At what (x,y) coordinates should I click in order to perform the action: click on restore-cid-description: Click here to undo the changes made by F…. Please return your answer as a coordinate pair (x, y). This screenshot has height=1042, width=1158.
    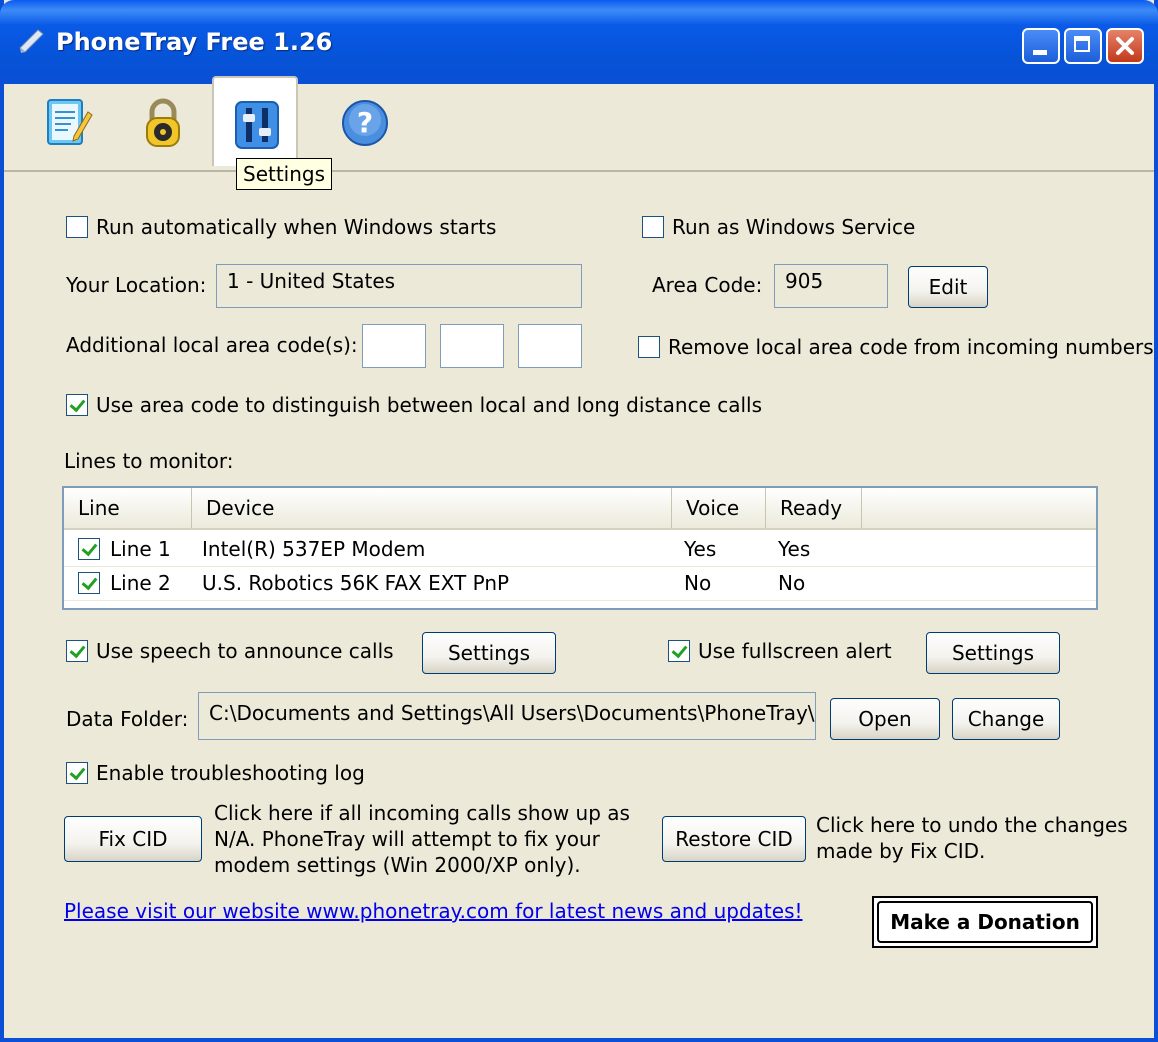
    Looking at the image, I should click on (972, 838).